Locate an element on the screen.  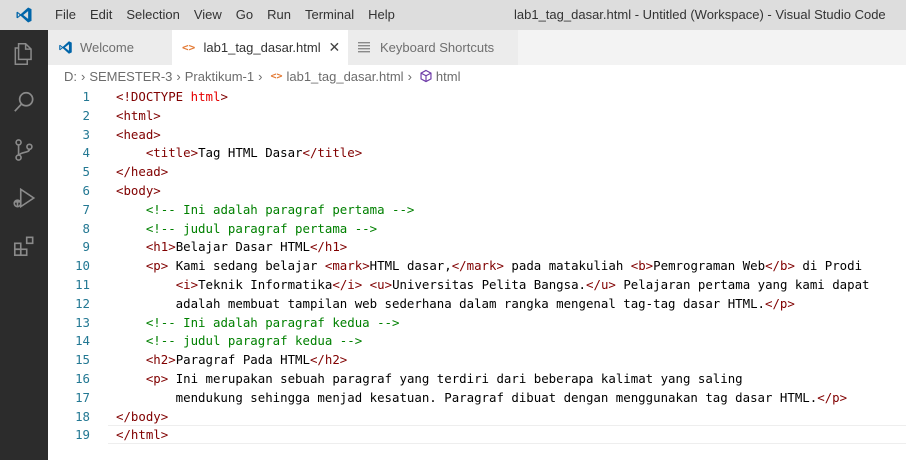
line-number: 14 is located at coordinates (82, 341).